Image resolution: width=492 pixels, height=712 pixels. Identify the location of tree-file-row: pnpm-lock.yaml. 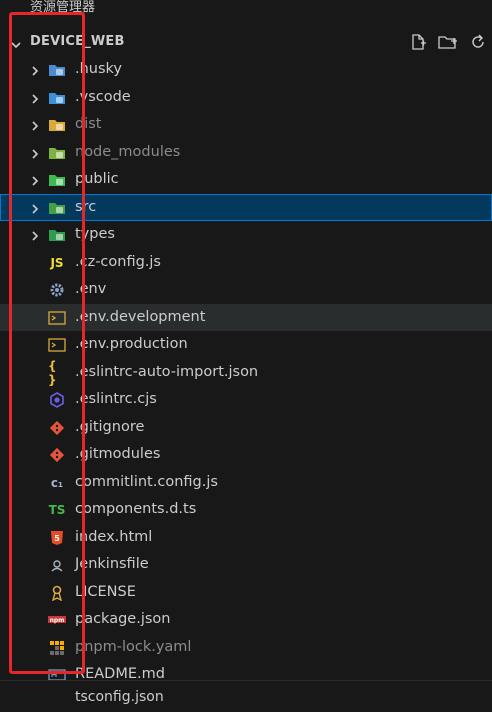
(246, 648).